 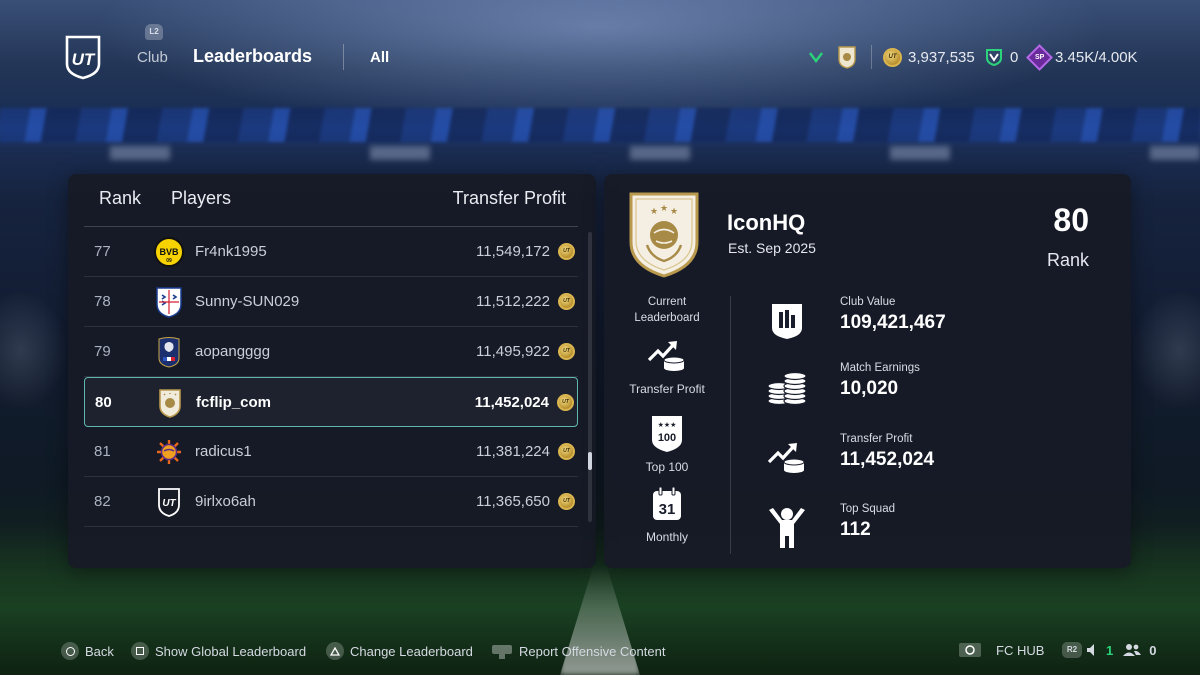 I want to click on club-name: IconHQ, so click(x=766, y=222).